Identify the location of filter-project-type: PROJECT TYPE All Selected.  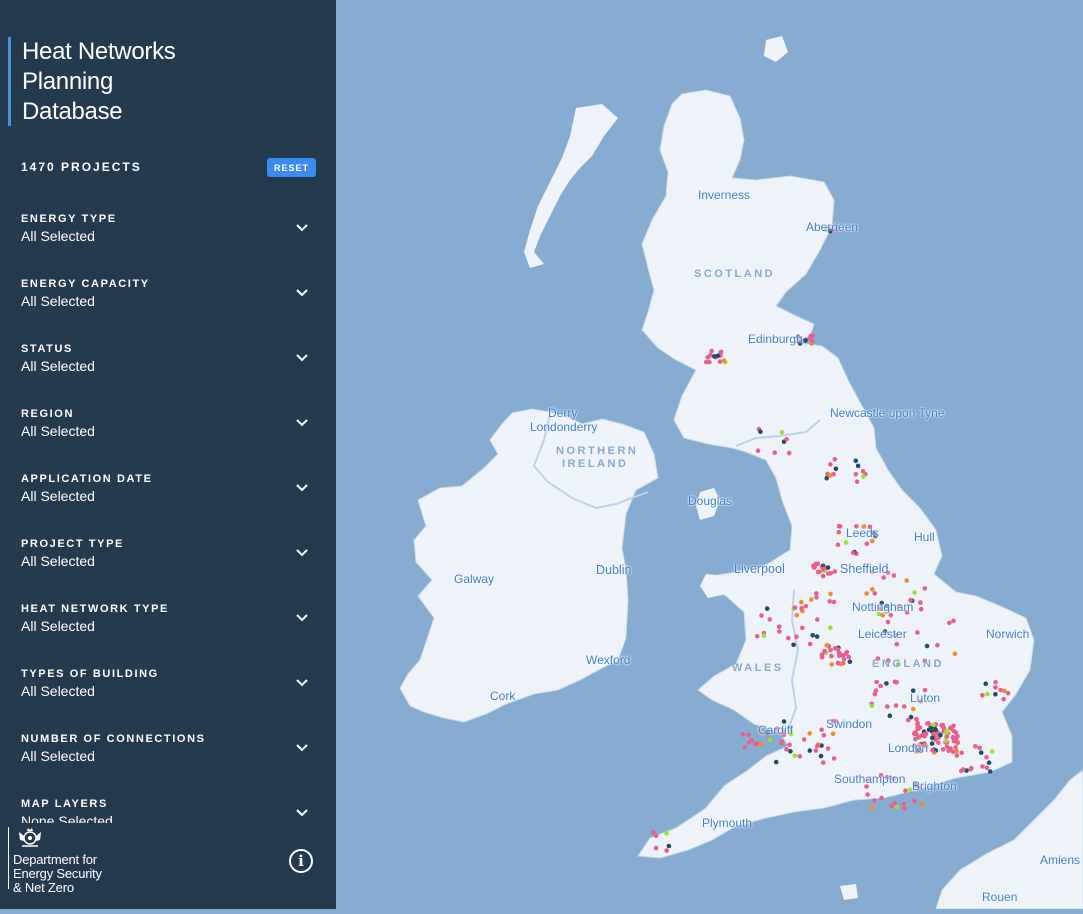
(168, 553).